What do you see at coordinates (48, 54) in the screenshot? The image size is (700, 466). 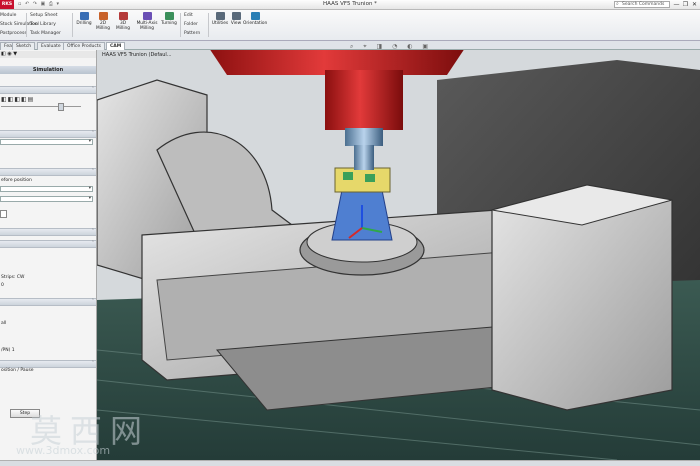 I see `panel-toolbar: ◧ ◉ ▼` at bounding box center [48, 54].